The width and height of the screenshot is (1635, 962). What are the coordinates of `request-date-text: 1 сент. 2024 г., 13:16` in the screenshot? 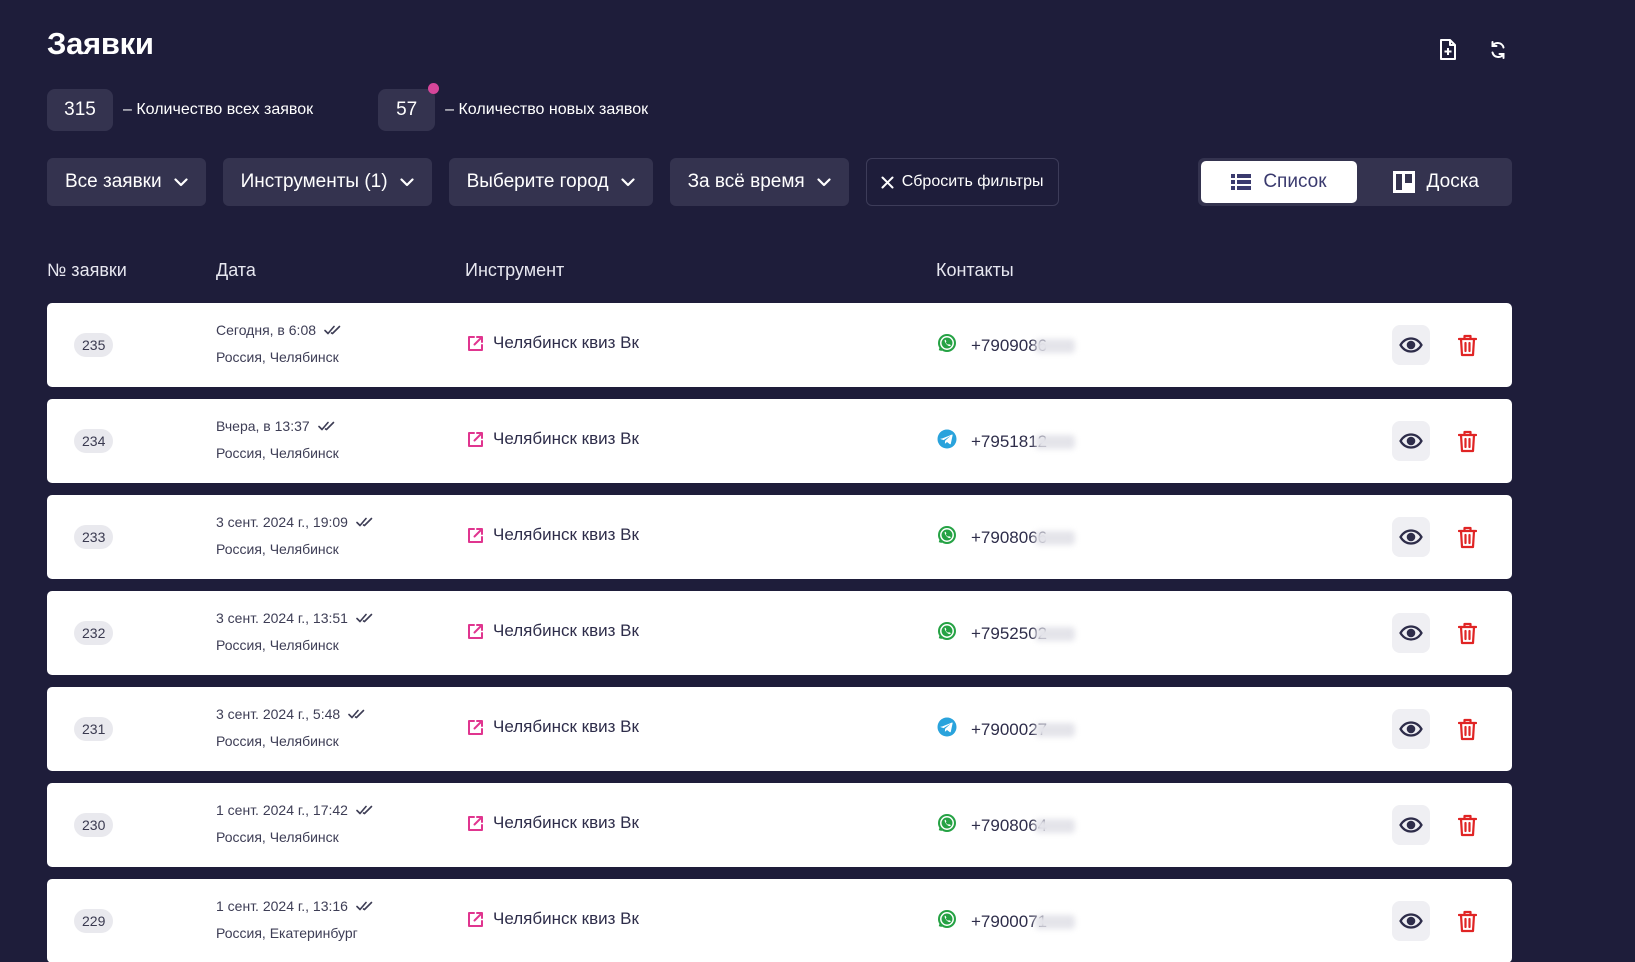 It's located at (282, 906).